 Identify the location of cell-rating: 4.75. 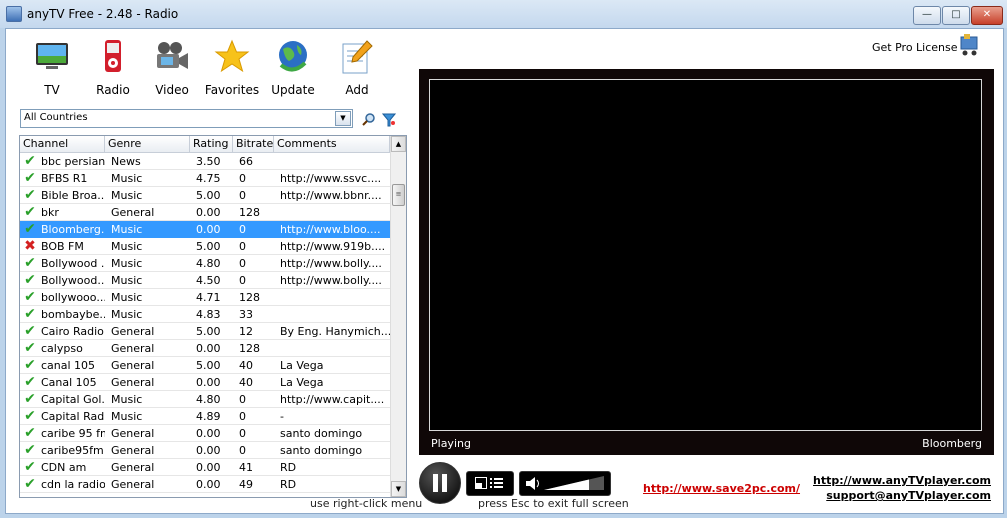
(208, 178).